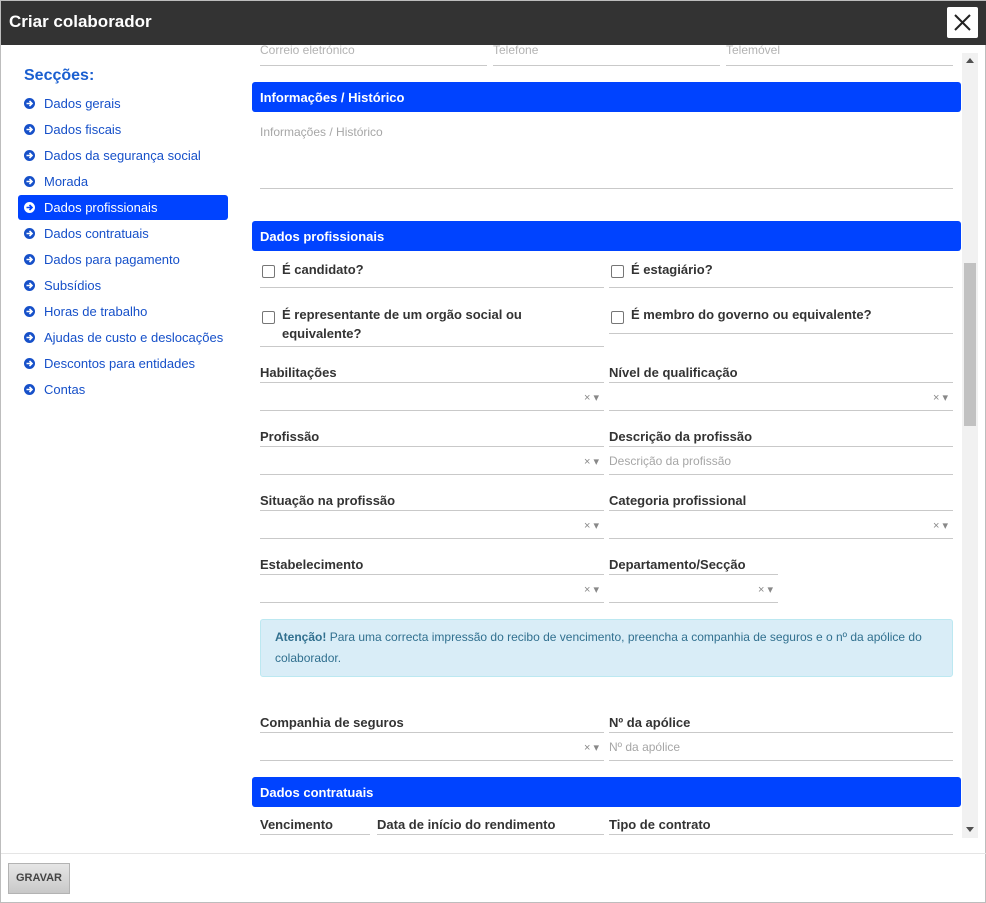 Image resolution: width=986 pixels, height=903 pixels. I want to click on profession-select, so click(432, 474).